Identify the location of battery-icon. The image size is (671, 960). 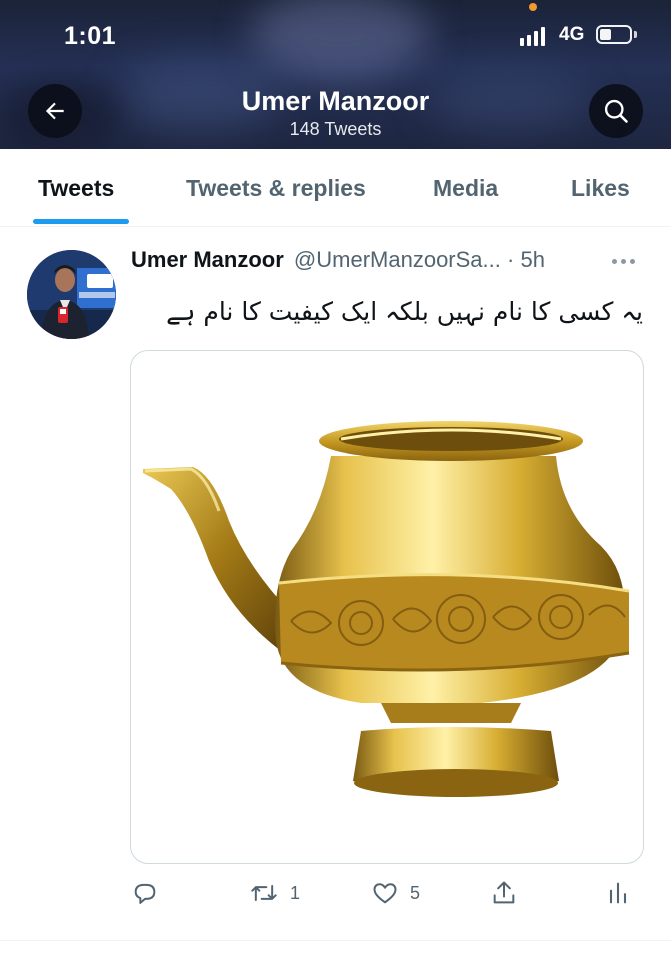
(614, 34).